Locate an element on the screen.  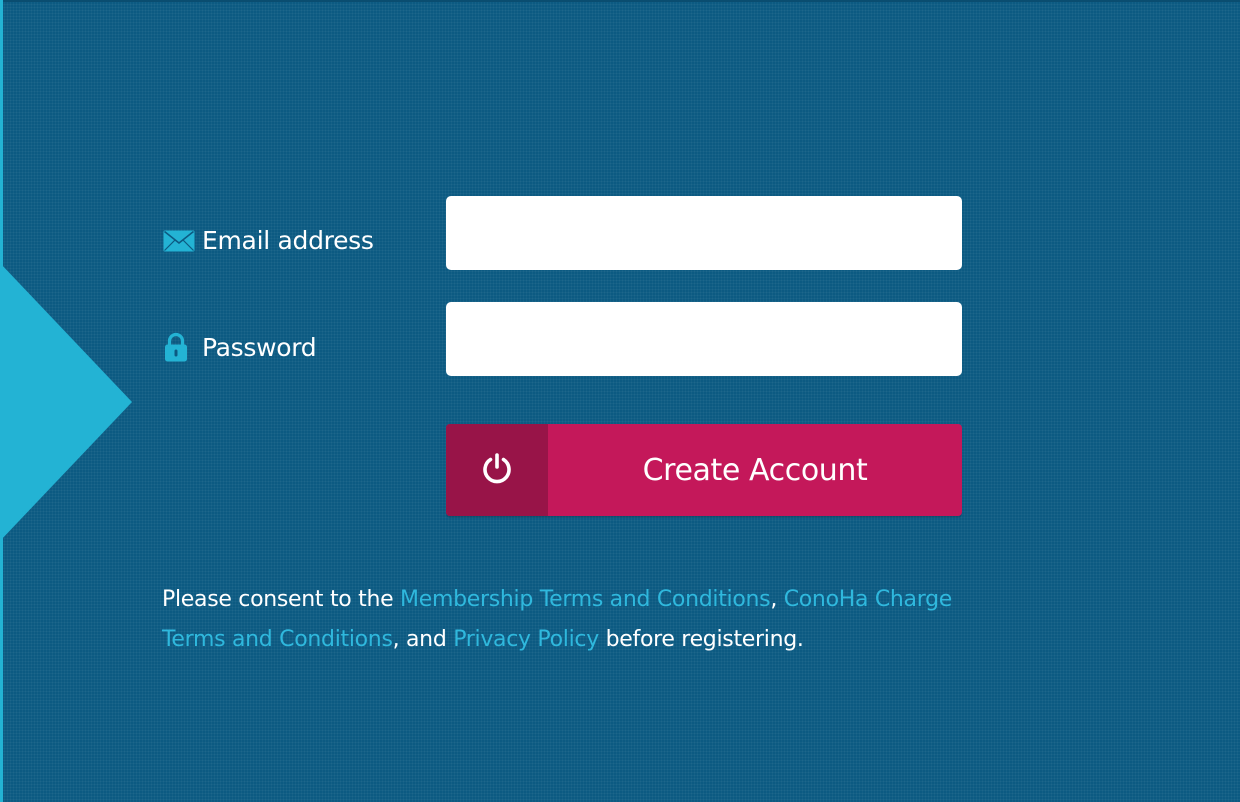
password-field is located at coordinates (704, 339).